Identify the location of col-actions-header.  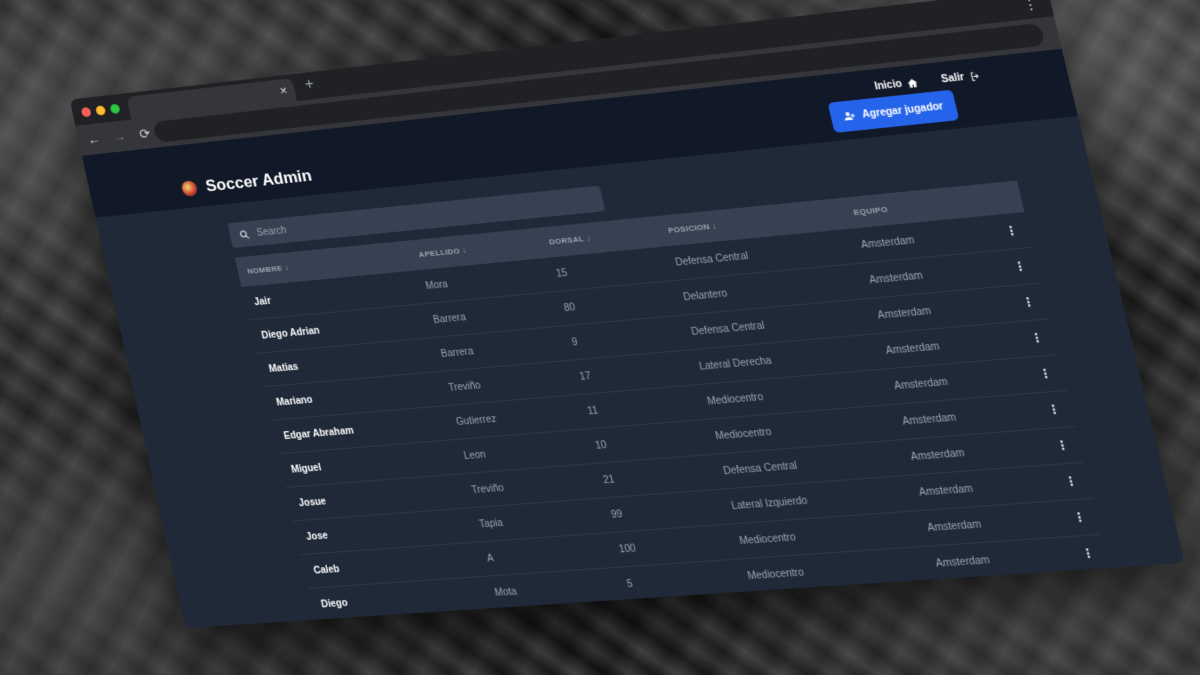
(1003, 198).